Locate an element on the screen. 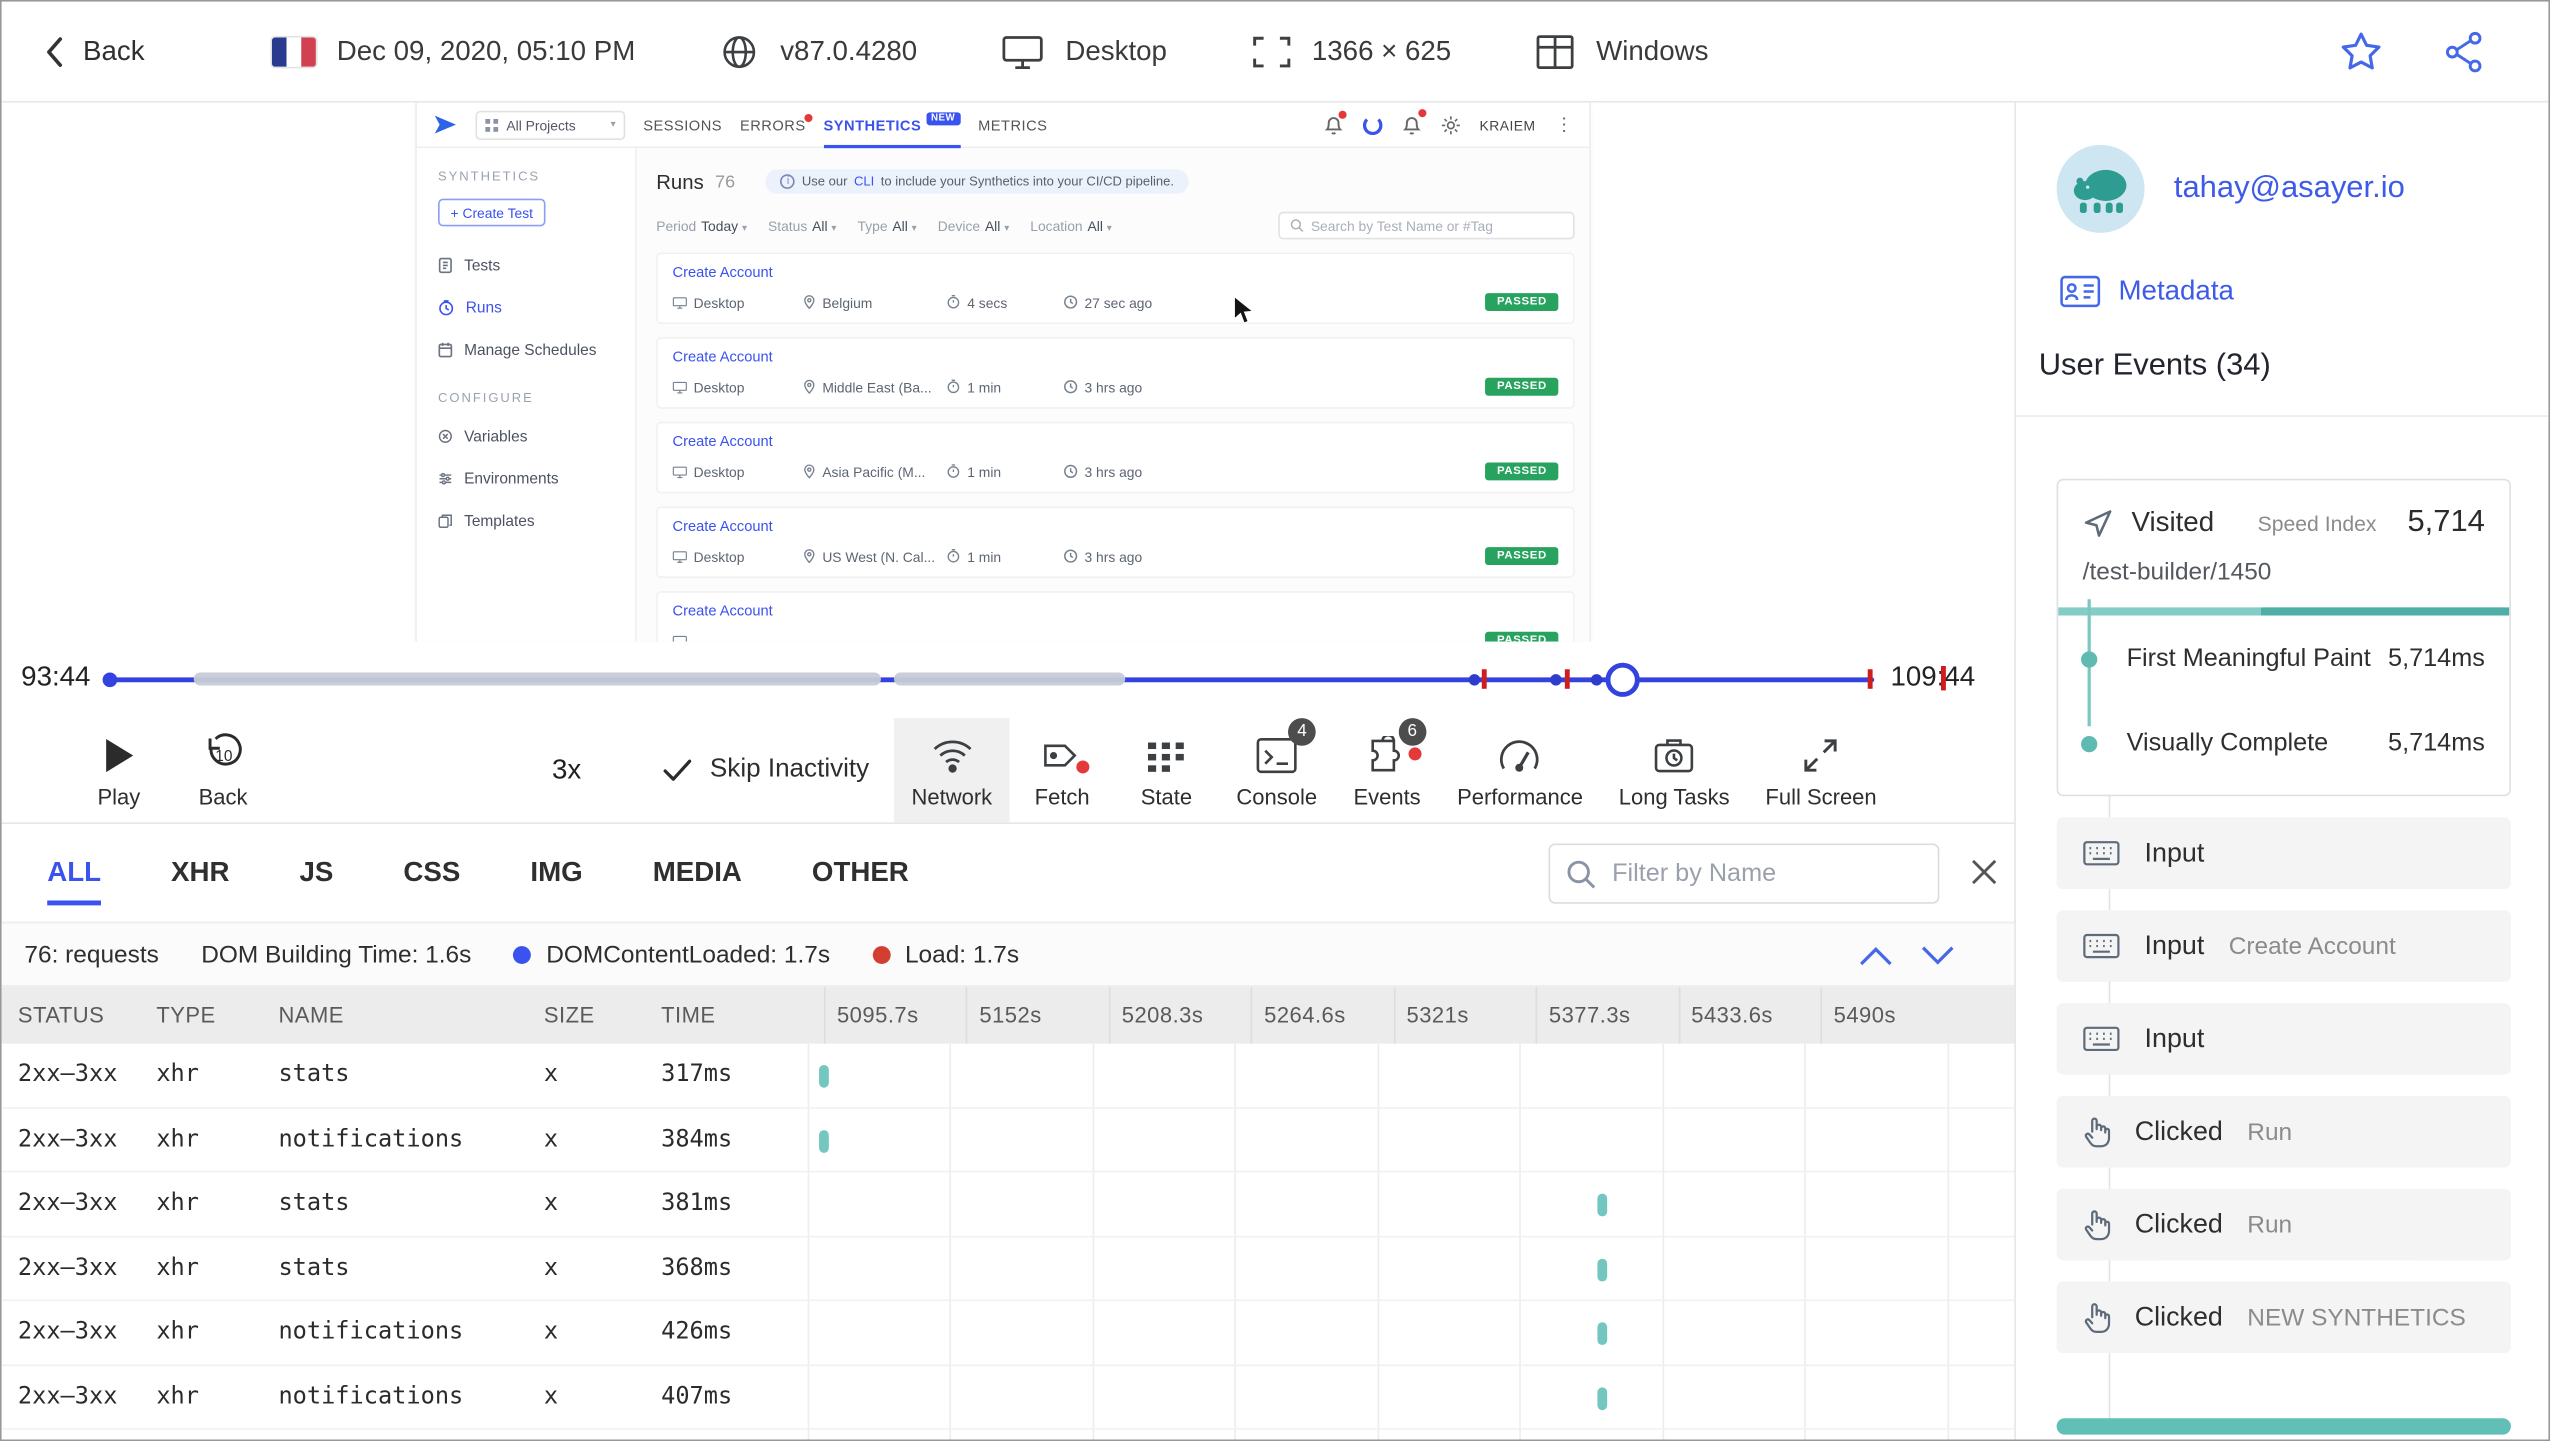 The image size is (2550, 1441). tab-media: MEDIA is located at coordinates (697, 873).